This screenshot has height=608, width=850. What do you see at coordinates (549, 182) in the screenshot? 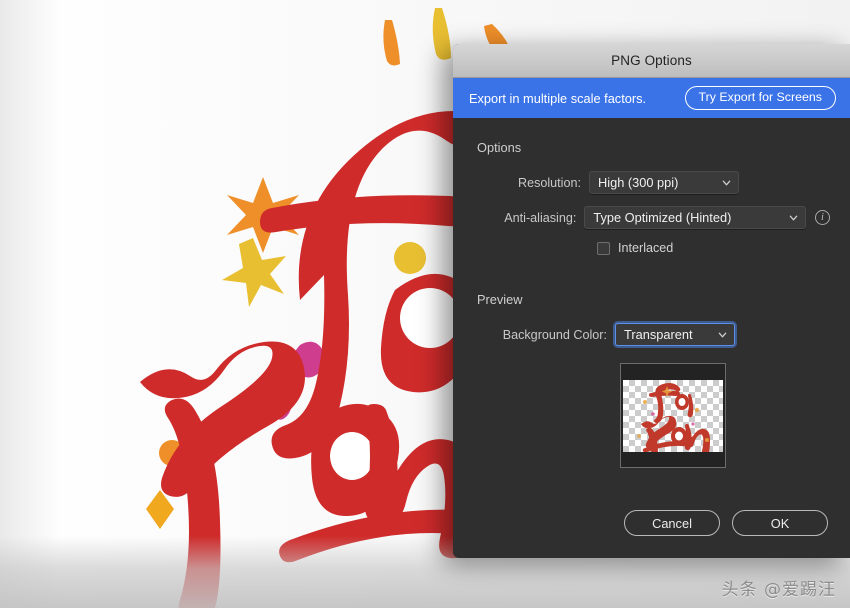
I see `resolution-label: Resolution:` at bounding box center [549, 182].